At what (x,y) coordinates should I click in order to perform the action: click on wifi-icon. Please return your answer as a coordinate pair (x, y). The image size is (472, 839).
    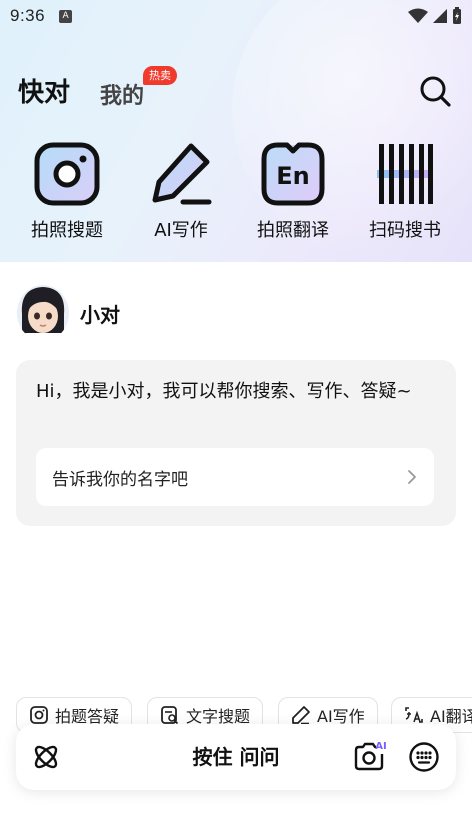
    Looking at the image, I should click on (418, 15).